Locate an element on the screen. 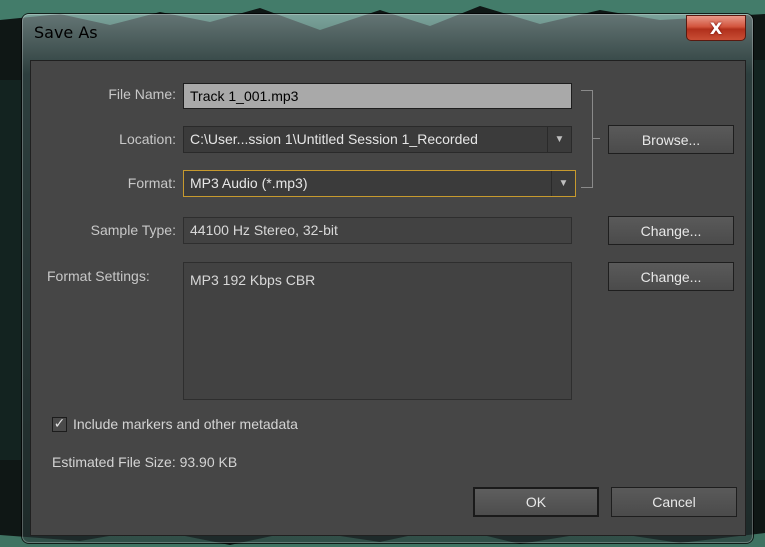  ok-button: OK is located at coordinates (536, 502).